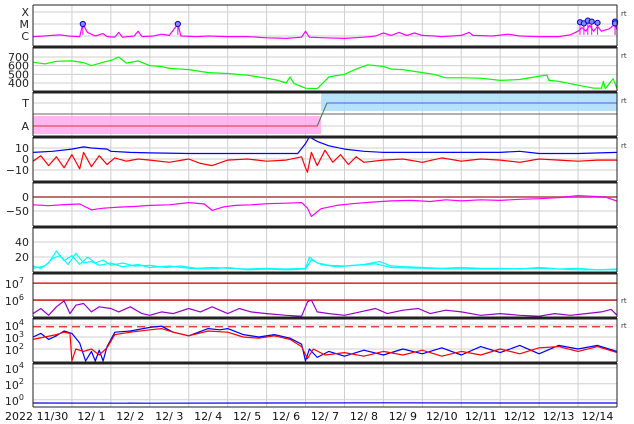 This screenshot has width=634, height=424. What do you see at coordinates (14, 368) in the screenshot?
I see `bottom-flux-tick-label: 104` at bounding box center [14, 368].